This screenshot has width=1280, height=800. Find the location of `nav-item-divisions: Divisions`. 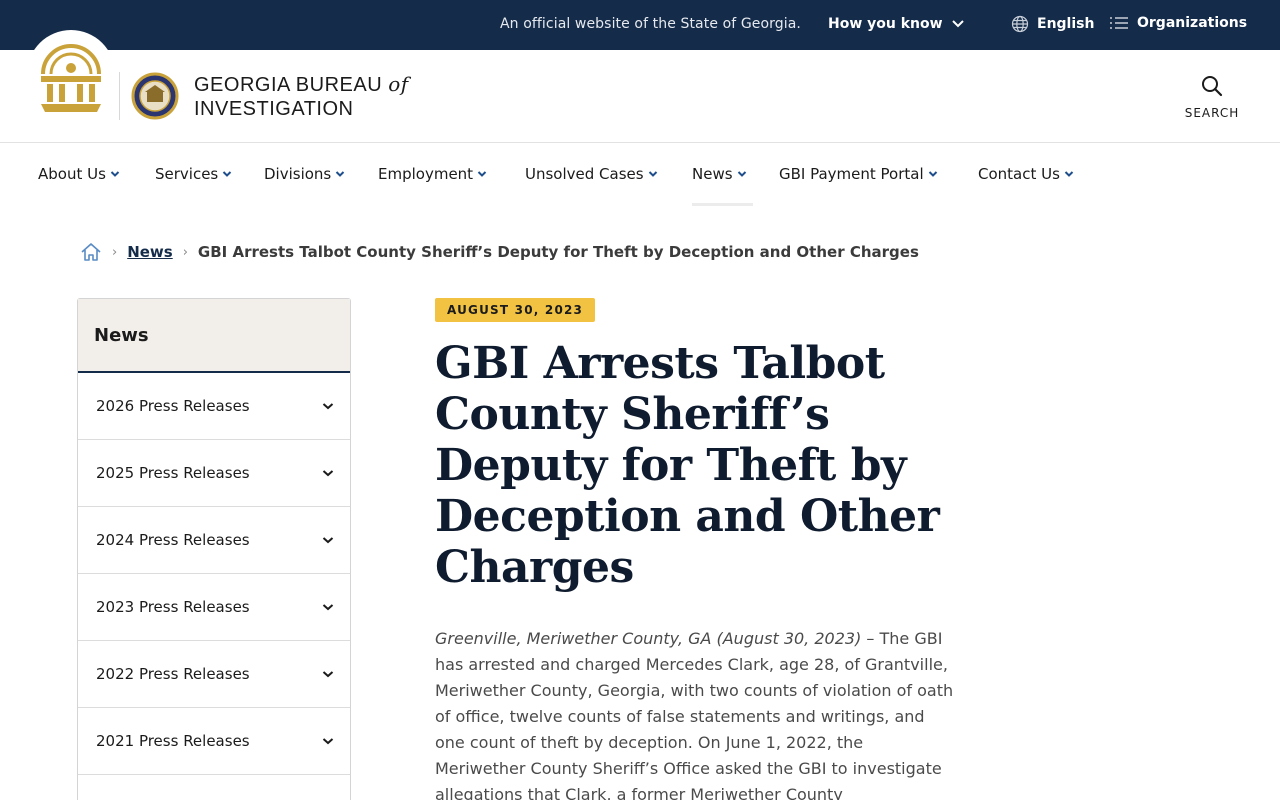

nav-item-divisions: Divisions is located at coordinates (304, 174).